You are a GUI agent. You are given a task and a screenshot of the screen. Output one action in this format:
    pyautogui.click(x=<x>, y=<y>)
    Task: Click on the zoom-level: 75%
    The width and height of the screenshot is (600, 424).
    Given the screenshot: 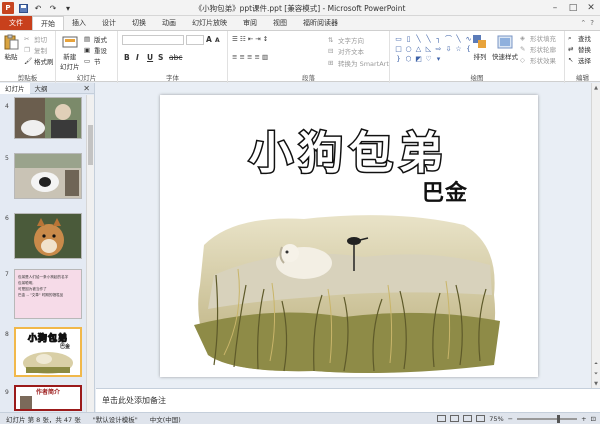 What is the action you would take?
    pyautogui.click(x=496, y=419)
    